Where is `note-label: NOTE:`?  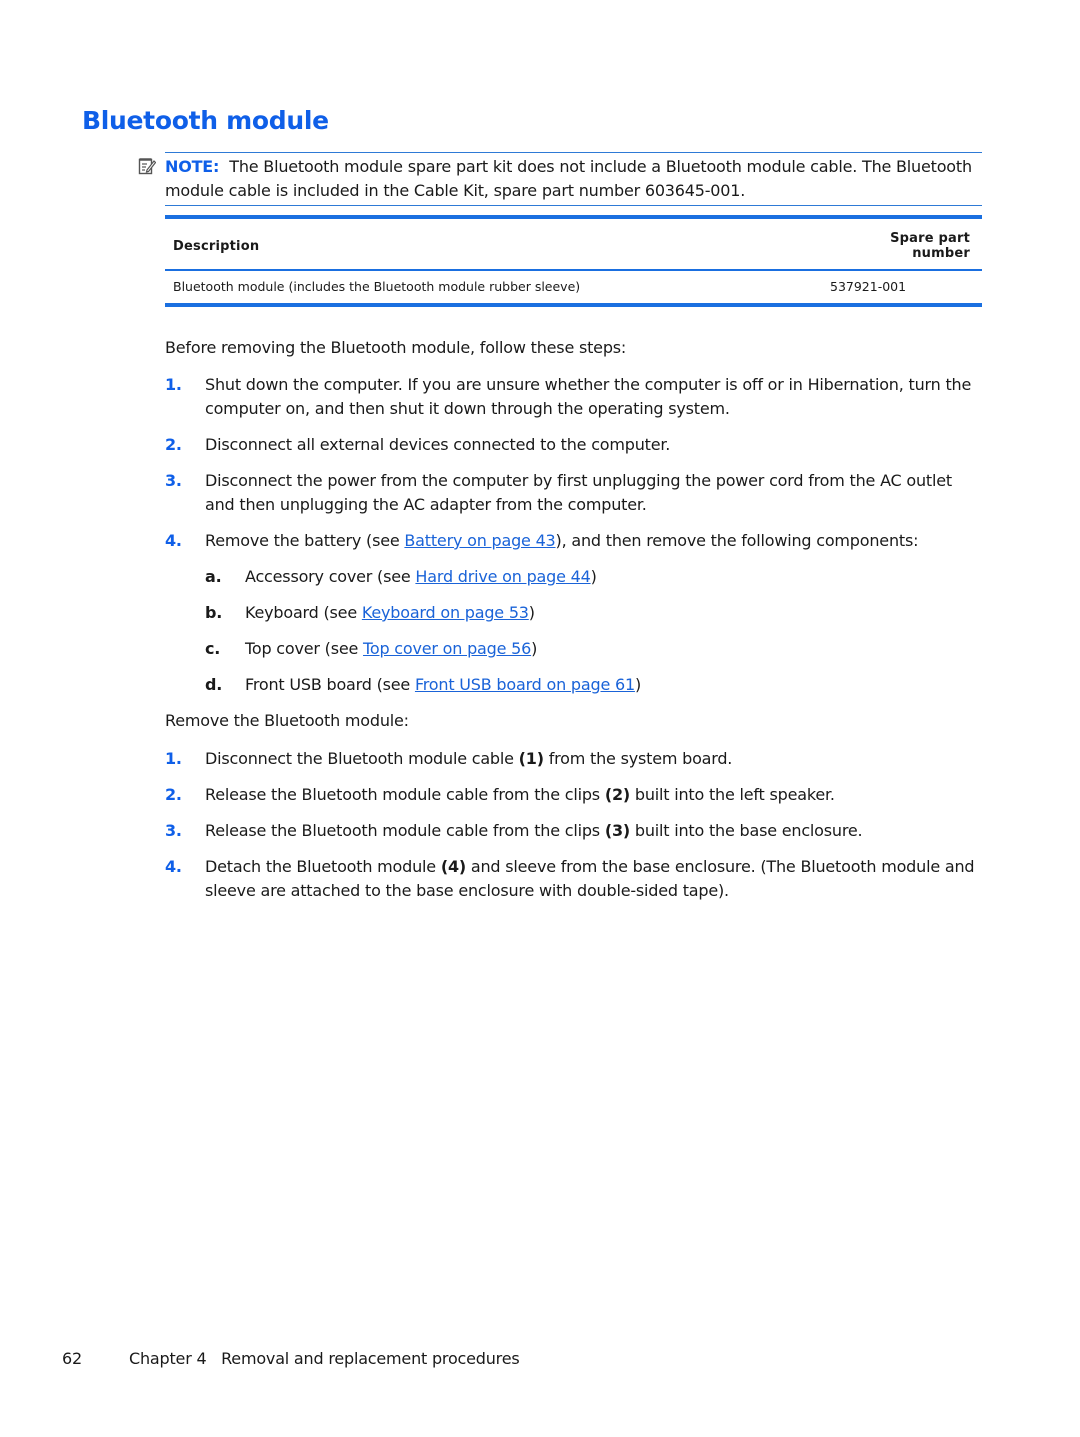
note-label: NOTE: is located at coordinates (192, 166).